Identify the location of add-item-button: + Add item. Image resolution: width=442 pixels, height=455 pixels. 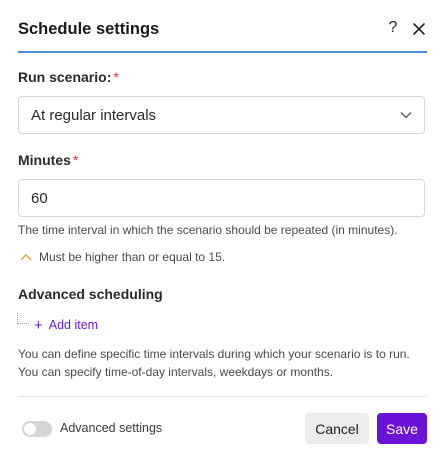
(66, 325).